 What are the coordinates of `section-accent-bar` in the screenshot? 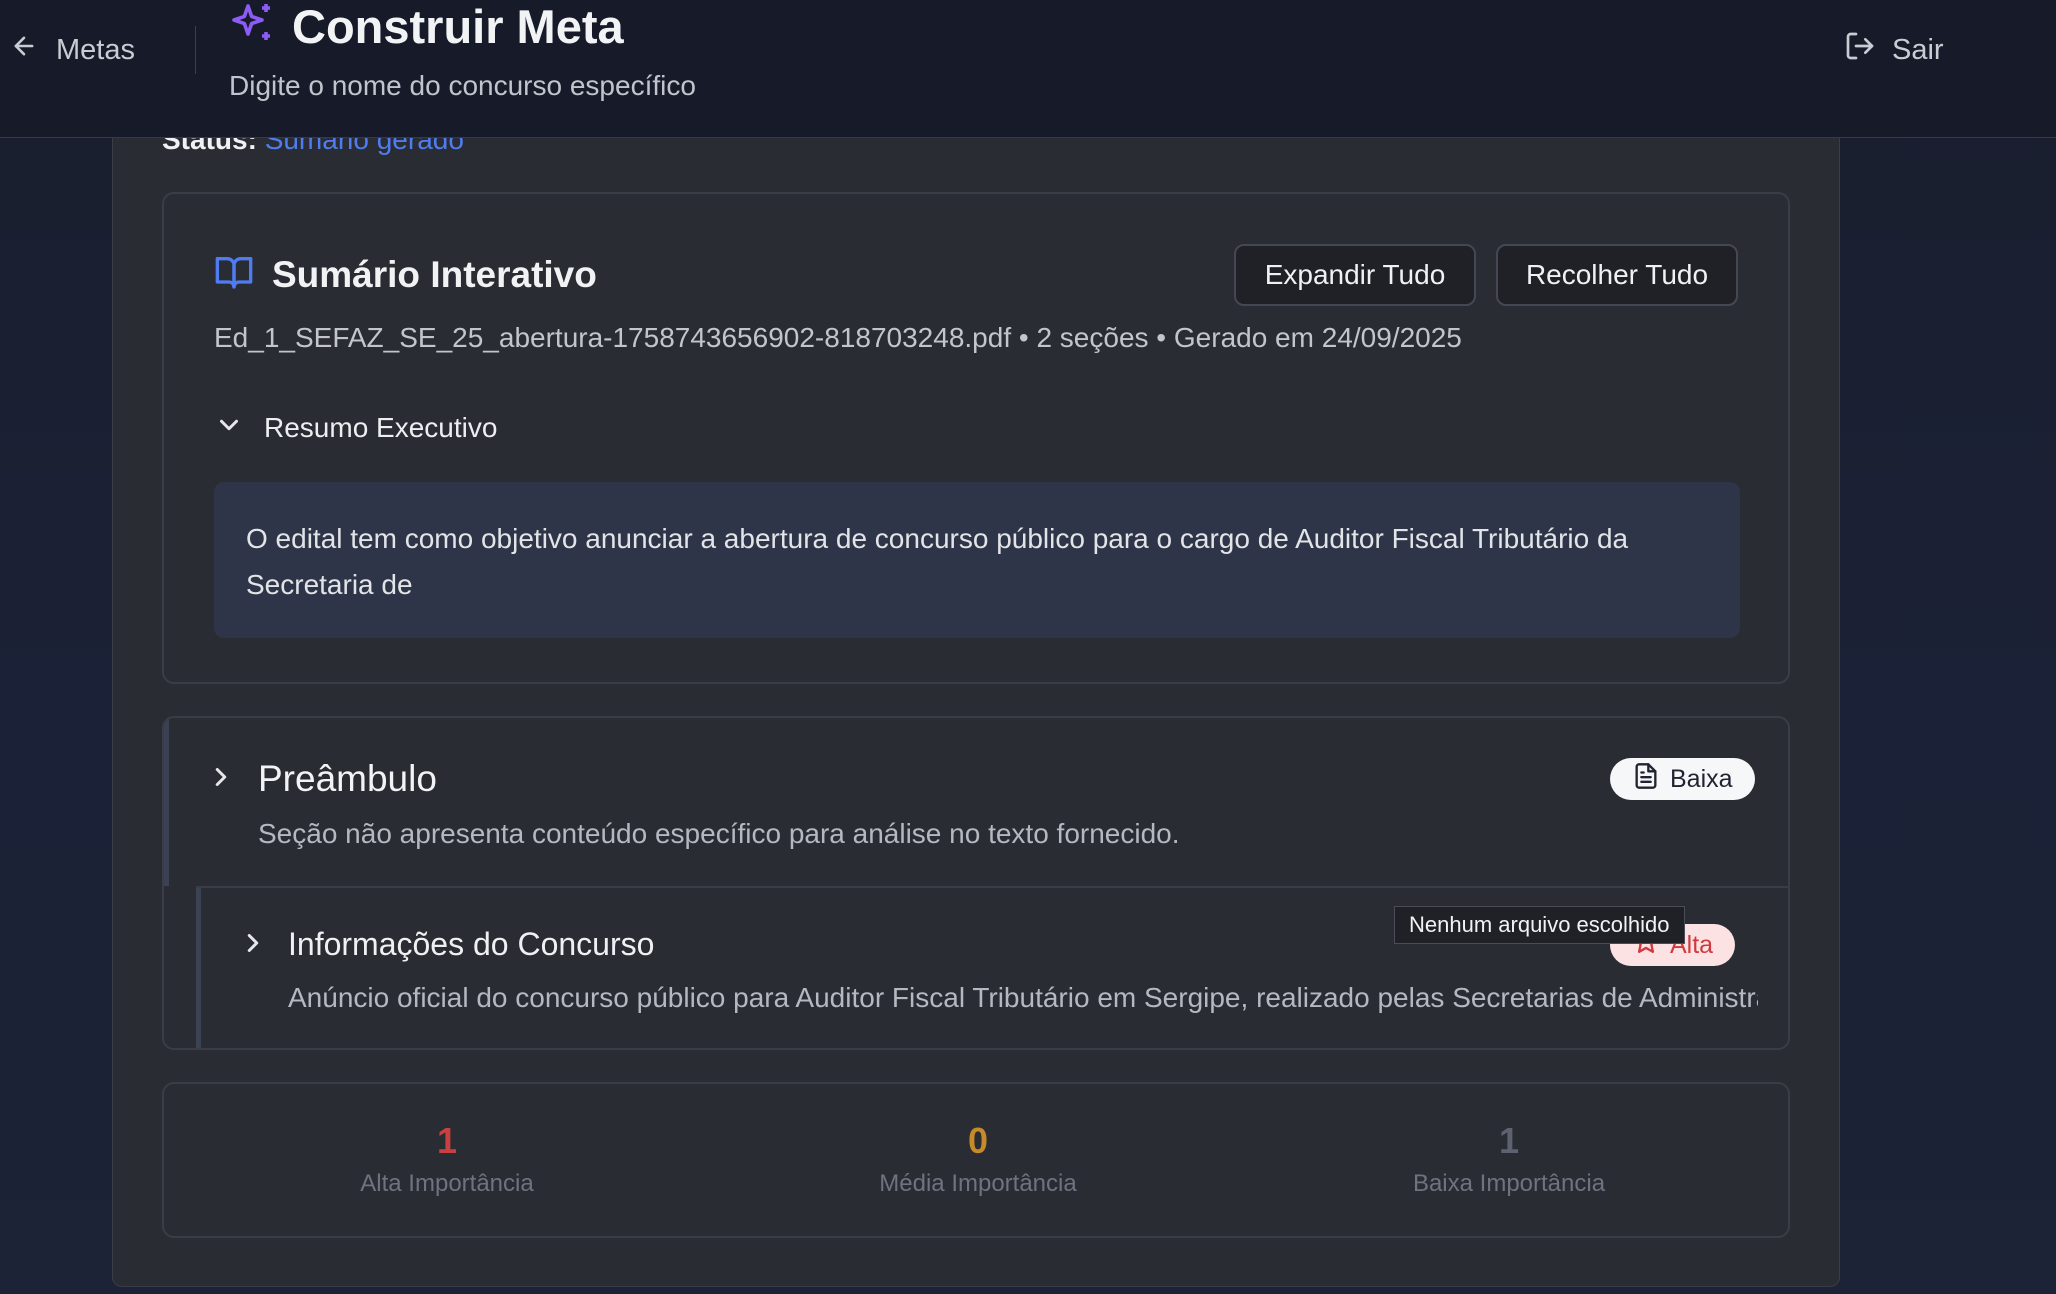 It's located at (166, 802).